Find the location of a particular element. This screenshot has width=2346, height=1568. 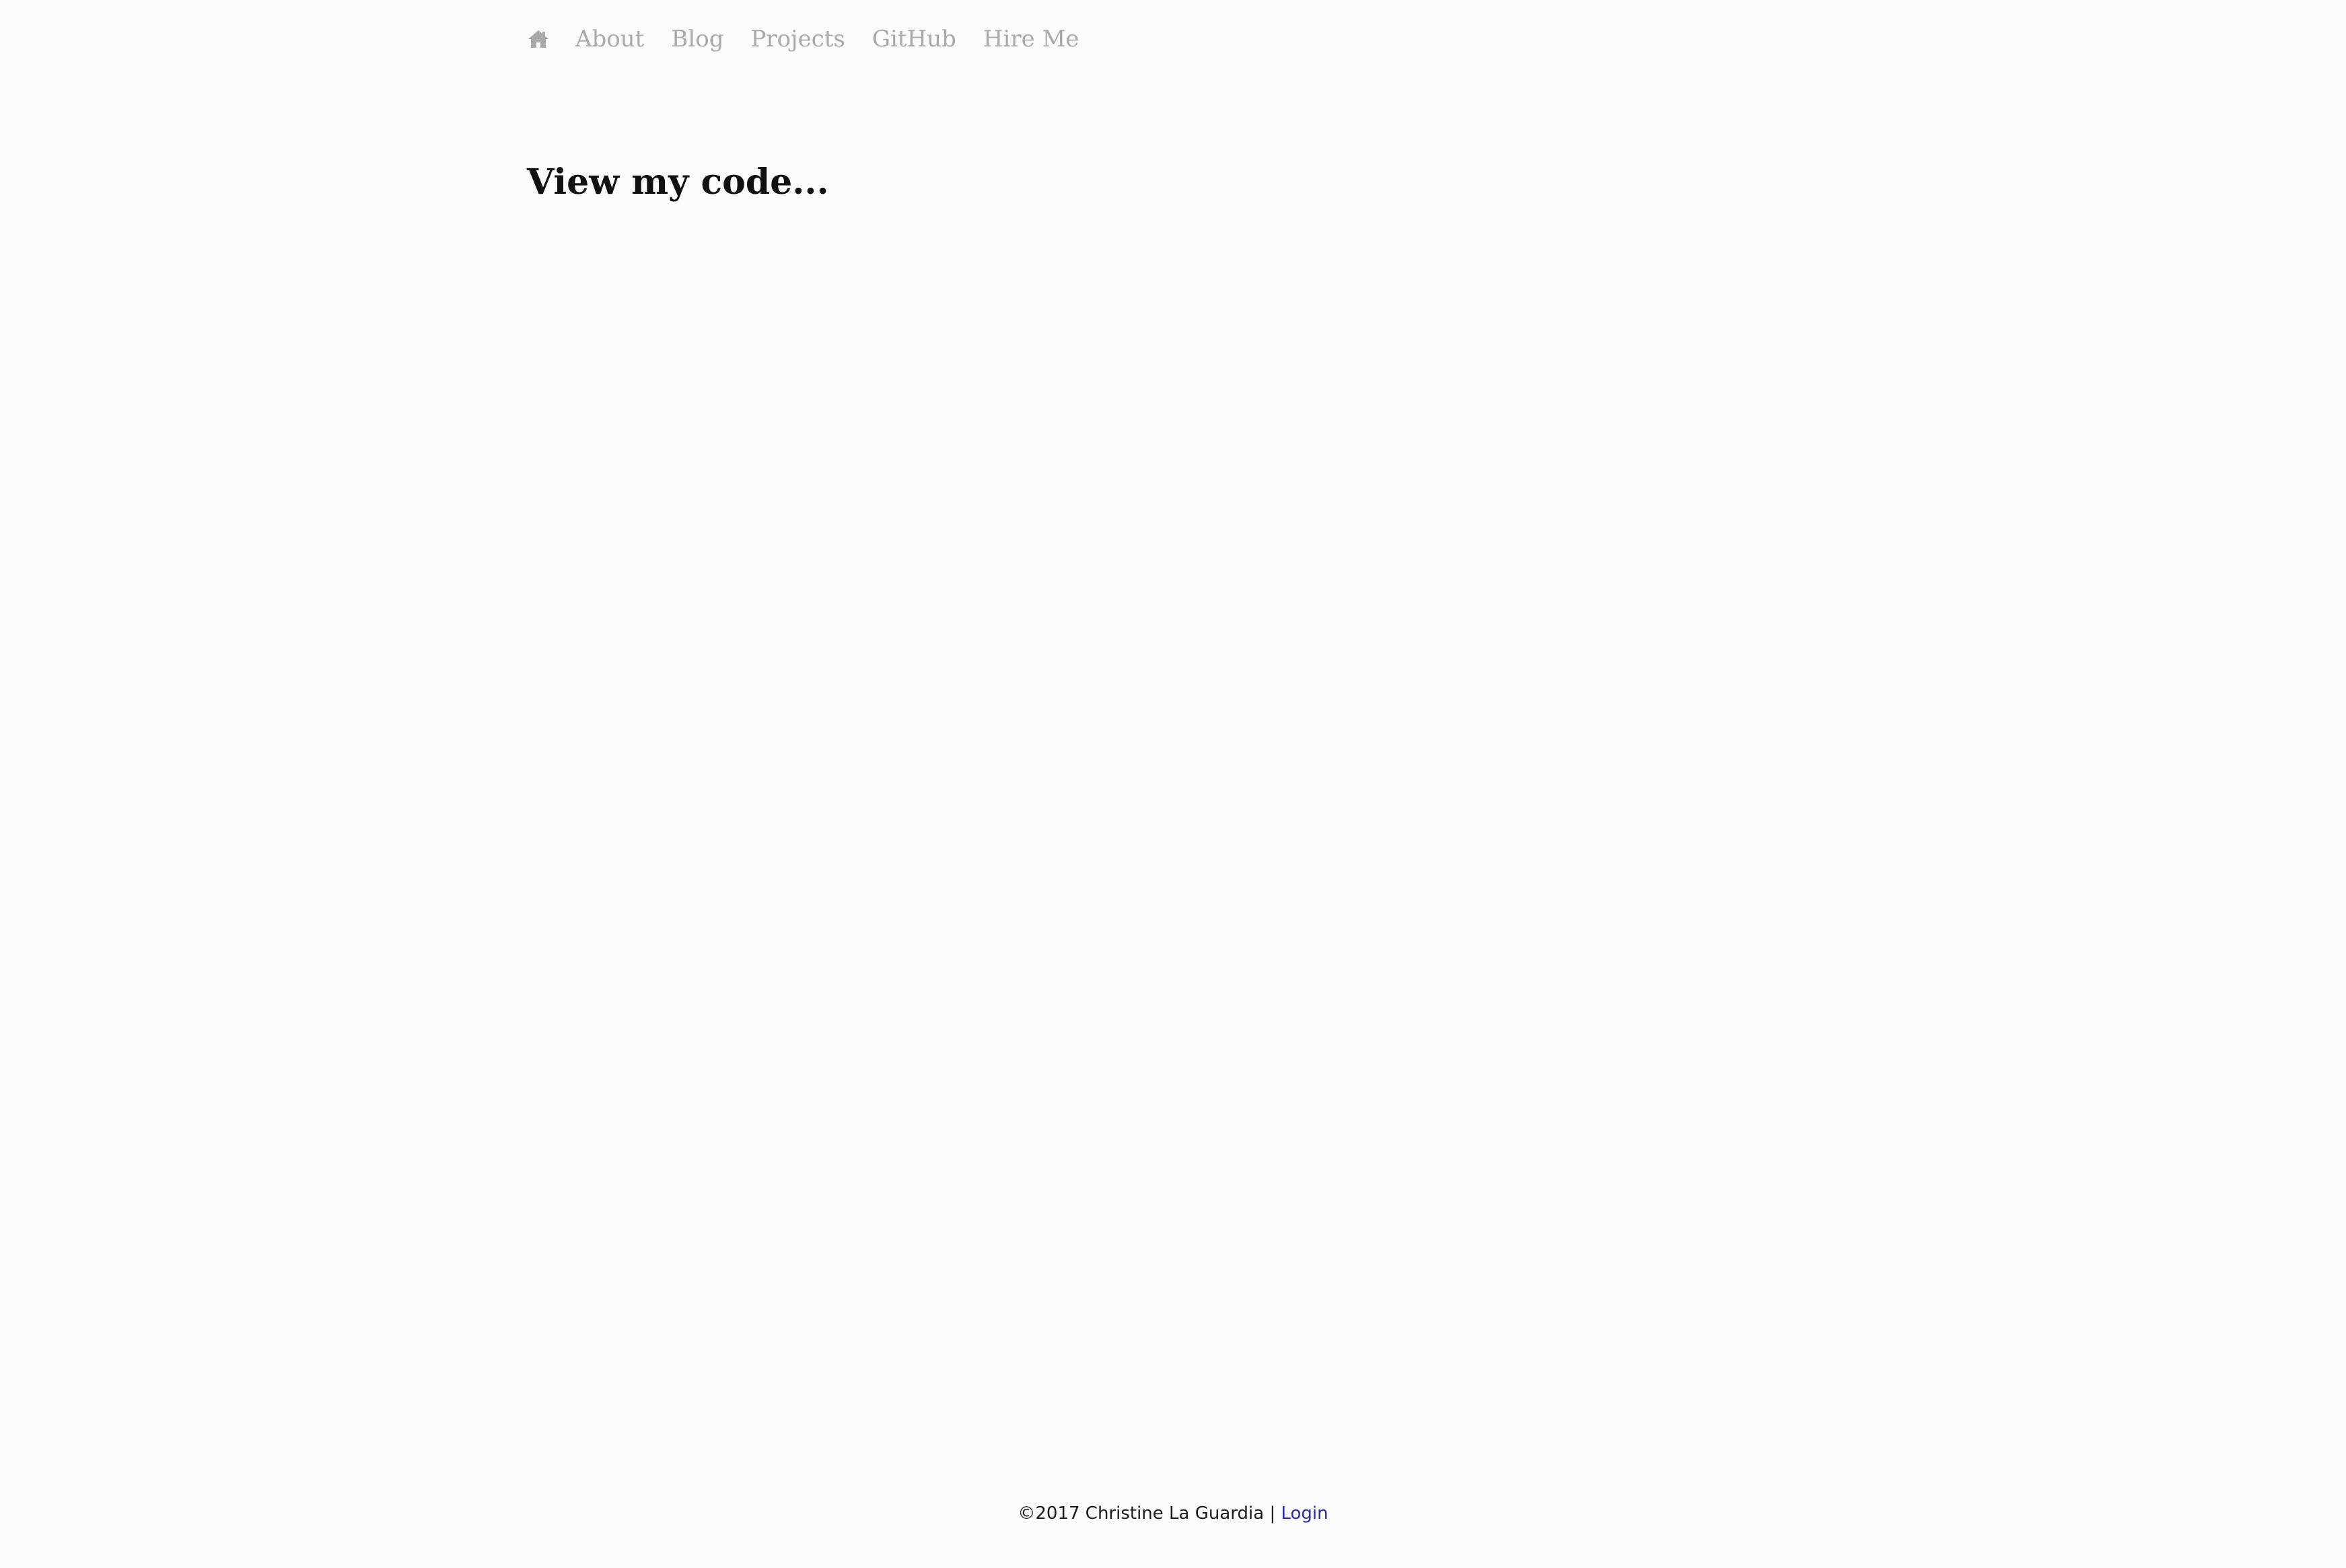

login-link: Login is located at coordinates (1304, 1513).